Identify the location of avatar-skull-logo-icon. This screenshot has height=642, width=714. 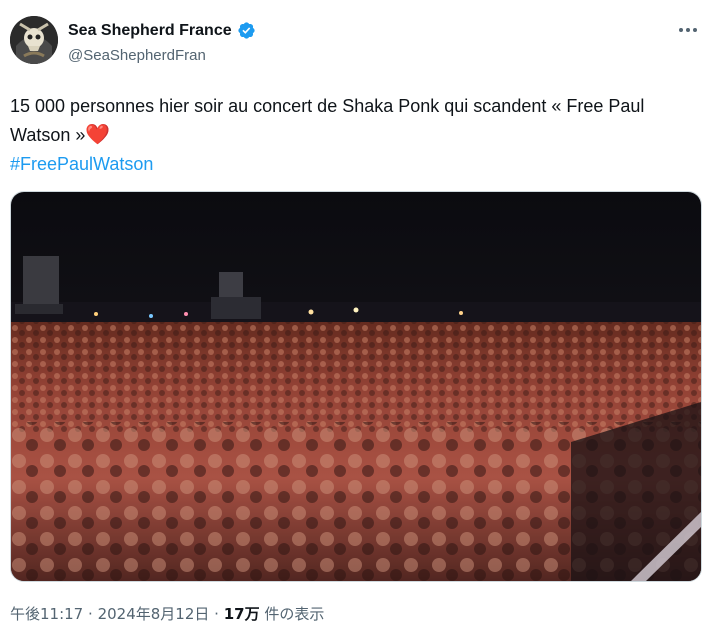
(34, 40).